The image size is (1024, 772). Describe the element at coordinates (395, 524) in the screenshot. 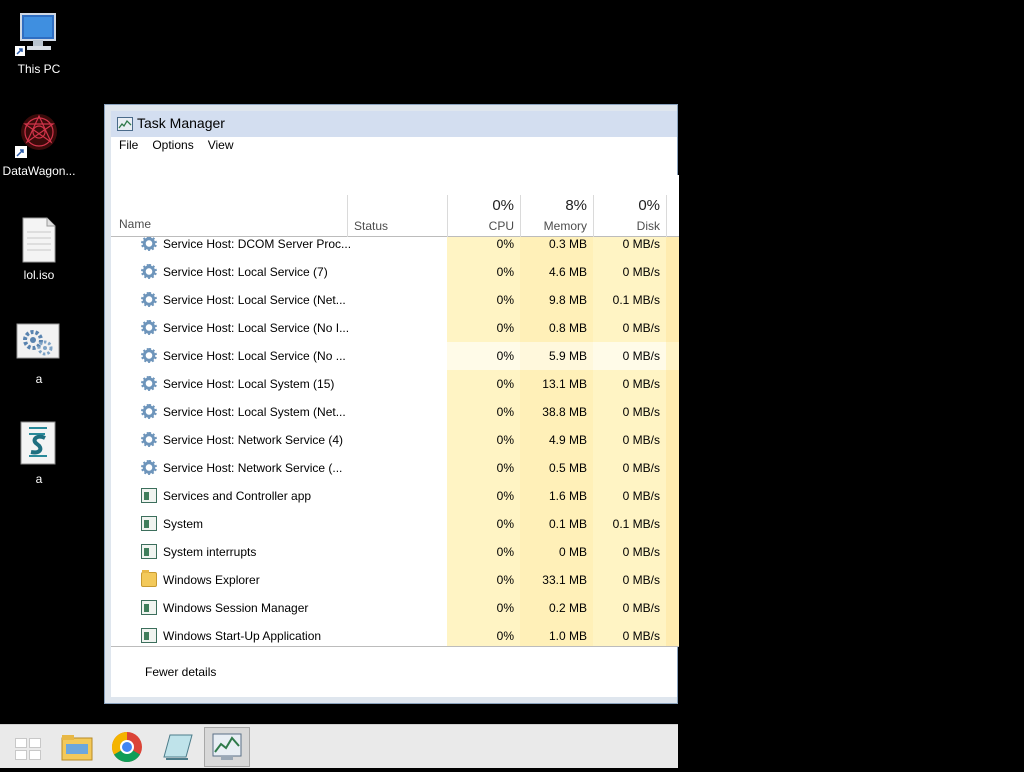

I see `process-row: 0% 0.1 MB 0.1 MB/s System` at that location.